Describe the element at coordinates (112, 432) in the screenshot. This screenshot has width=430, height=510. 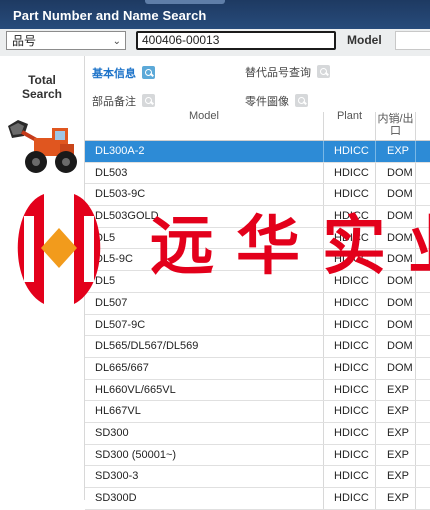
I see `cell-model: SD300` at that location.